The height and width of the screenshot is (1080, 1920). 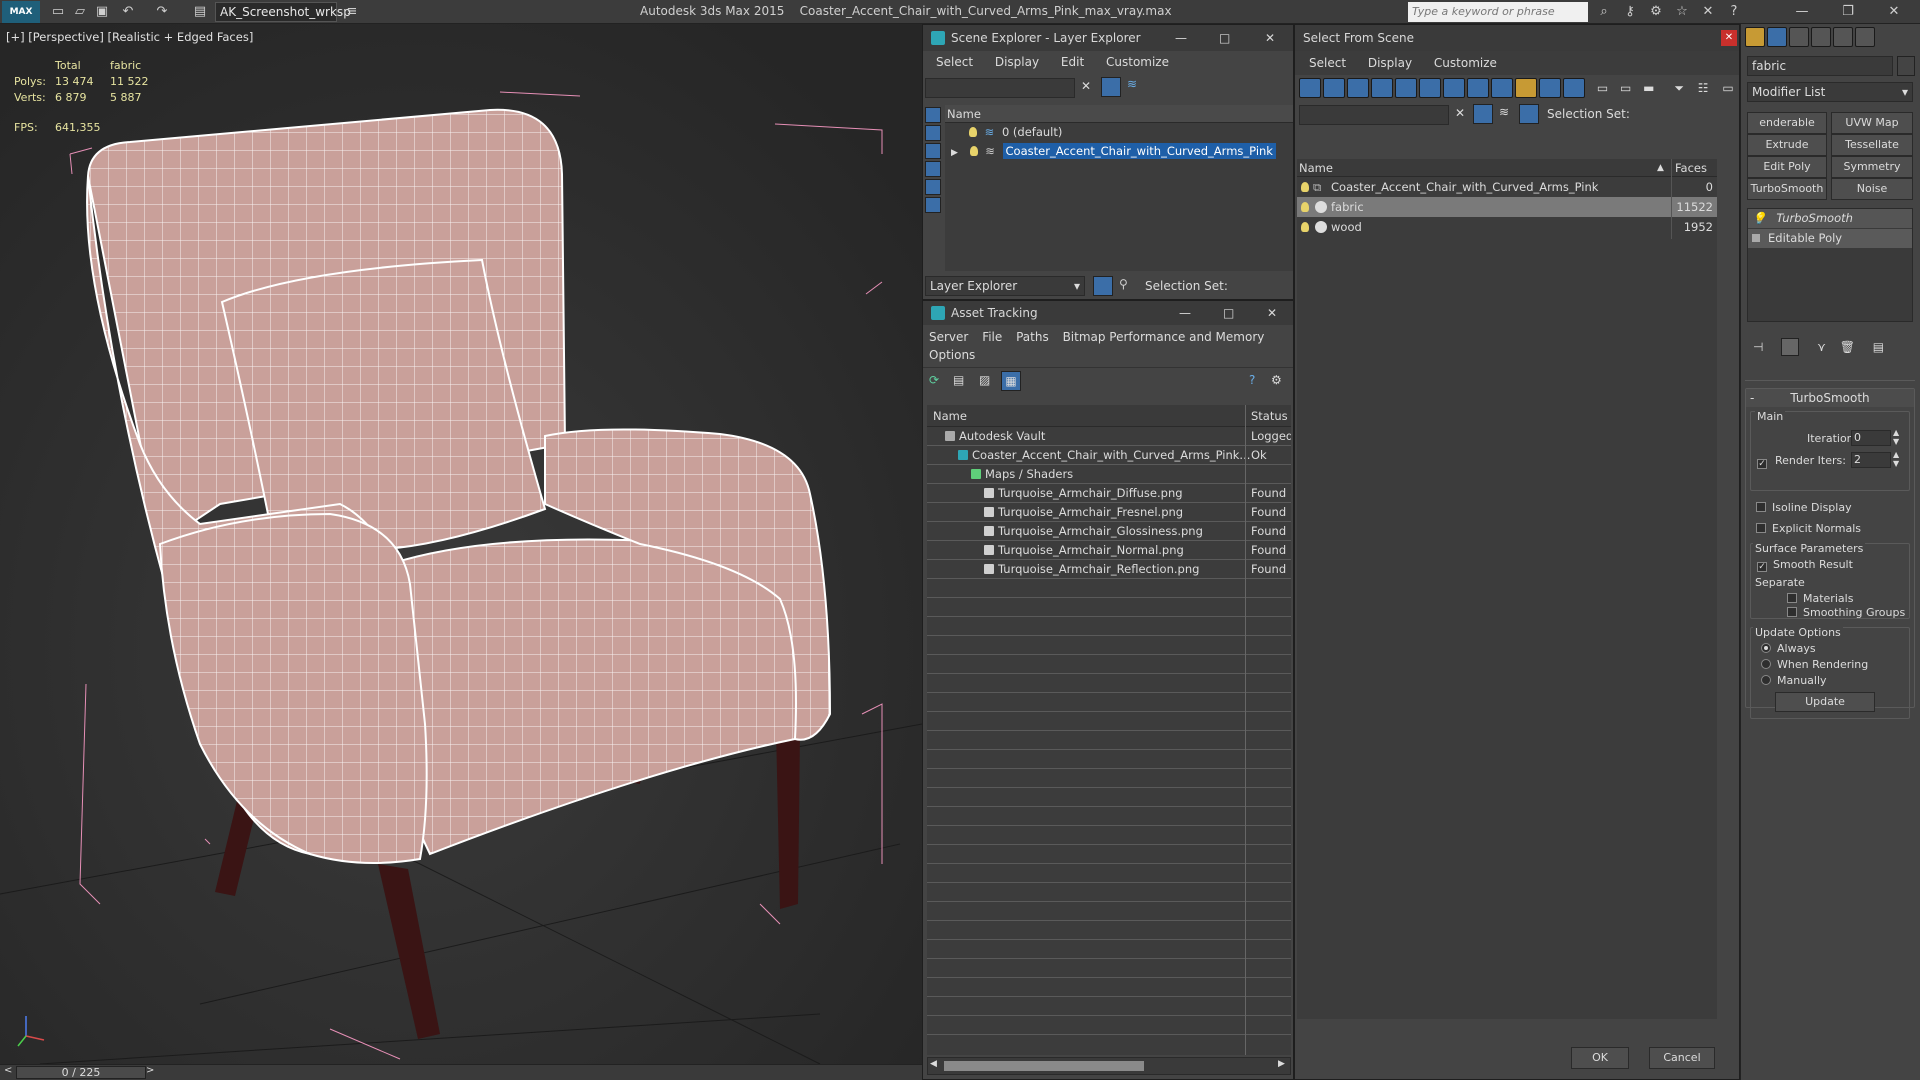 I want to click on hierarchy-icon: ⚲, so click(x=1123, y=284).